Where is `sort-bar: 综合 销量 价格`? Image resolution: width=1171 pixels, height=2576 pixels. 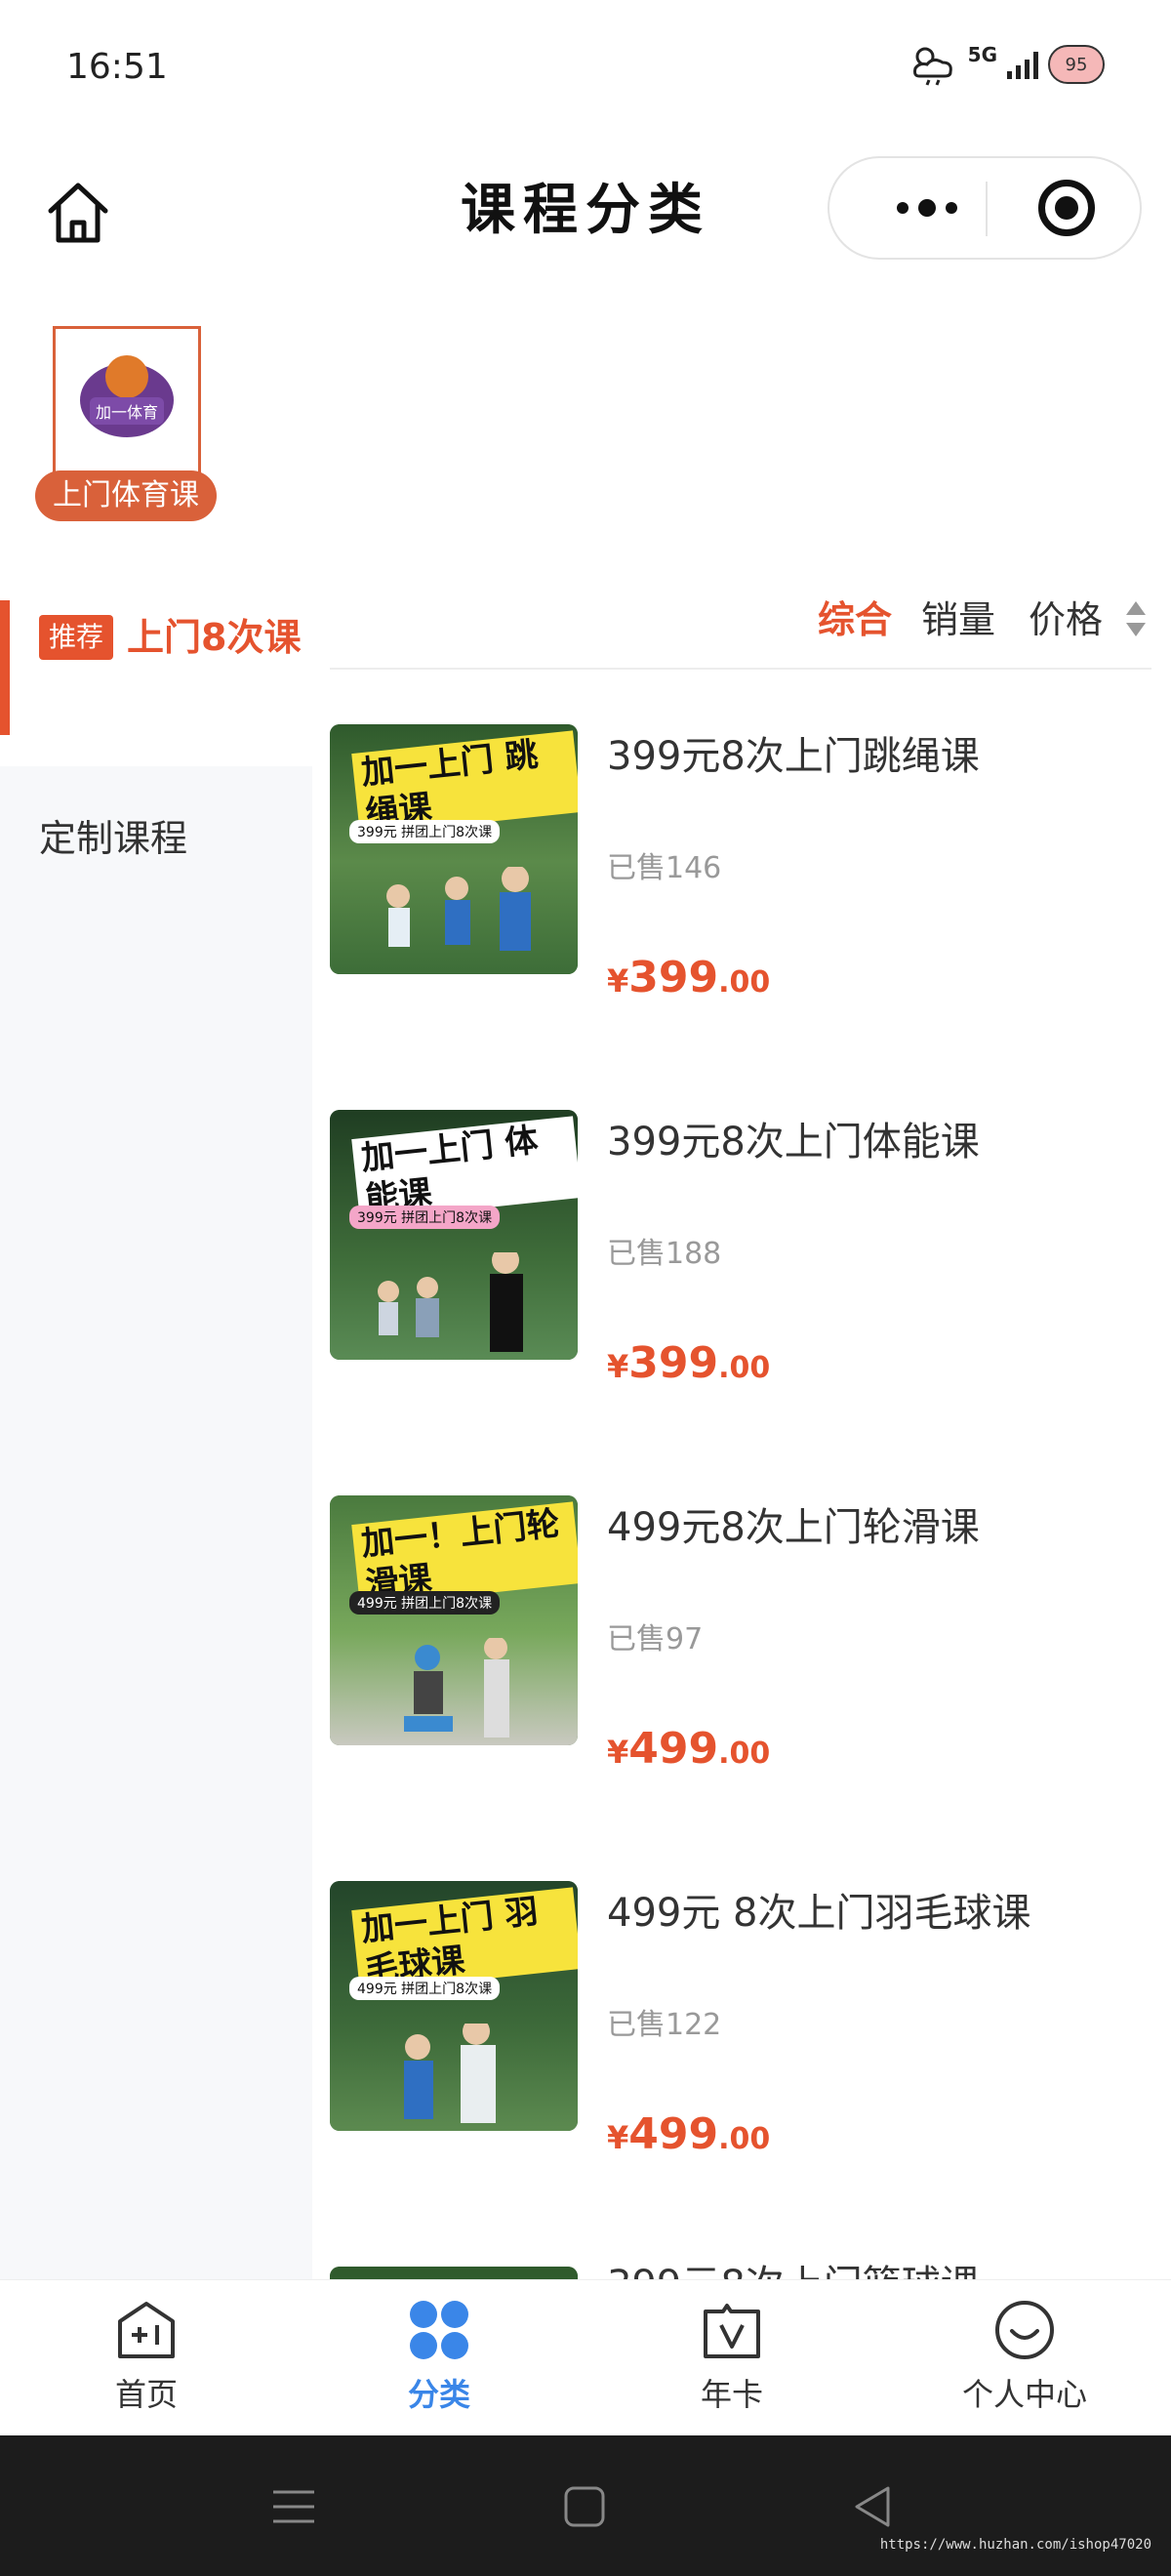
sort-bar: 综合 销量 价格 is located at coordinates (740, 628).